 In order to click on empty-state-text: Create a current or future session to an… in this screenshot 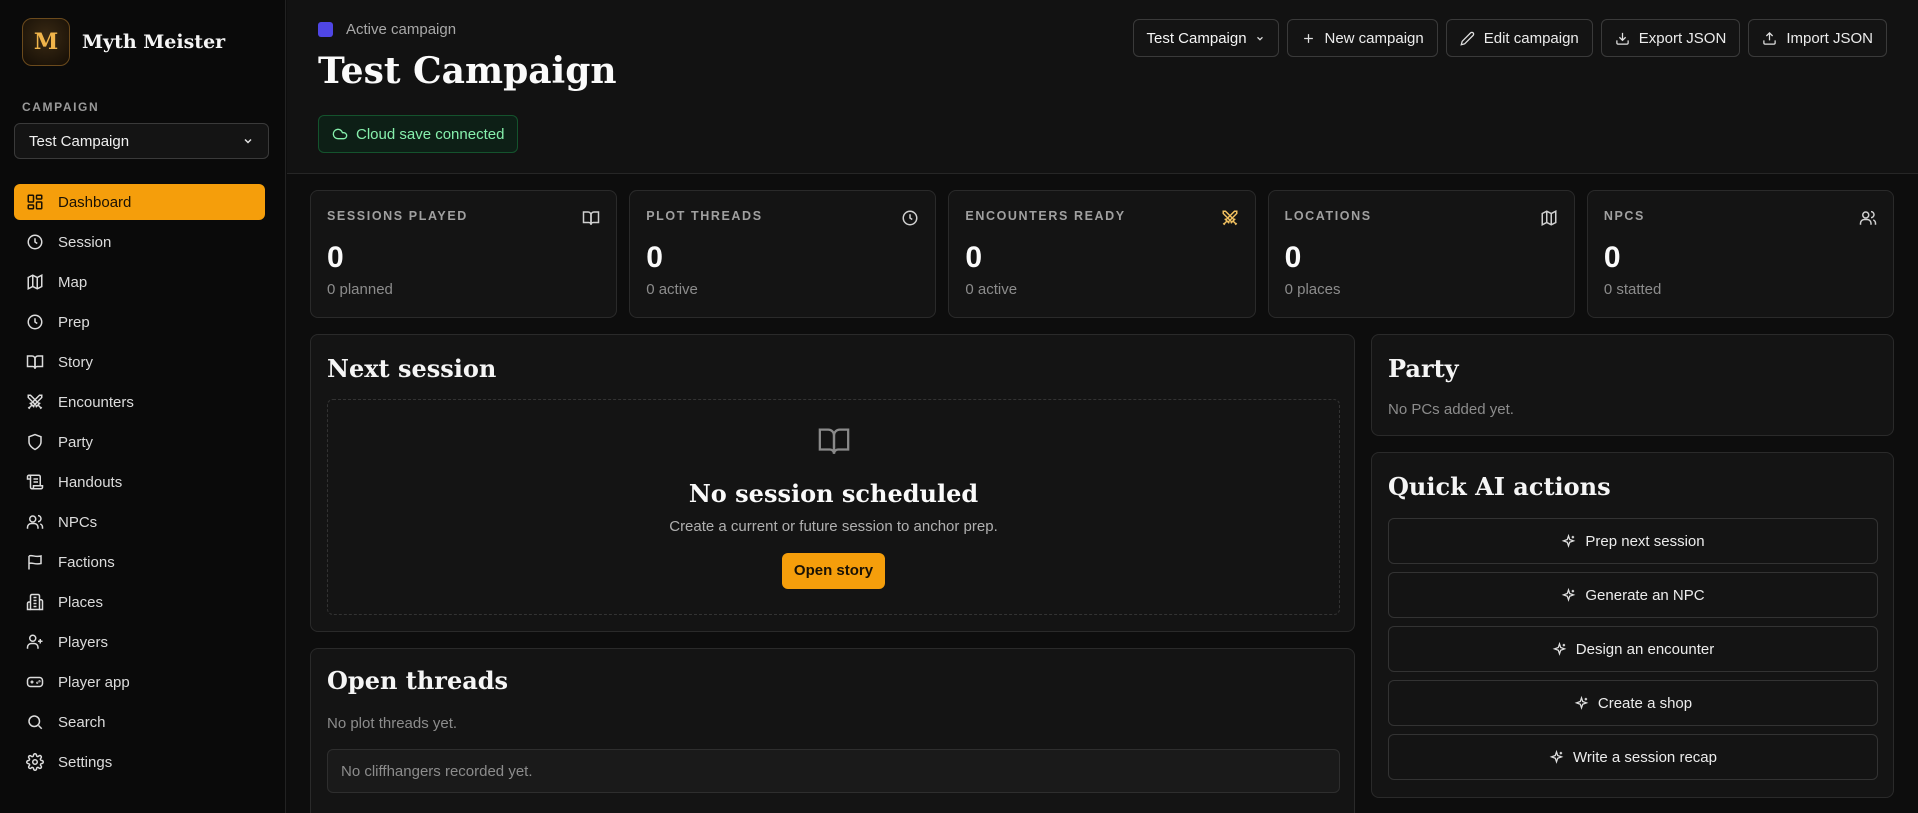, I will do `click(833, 526)`.